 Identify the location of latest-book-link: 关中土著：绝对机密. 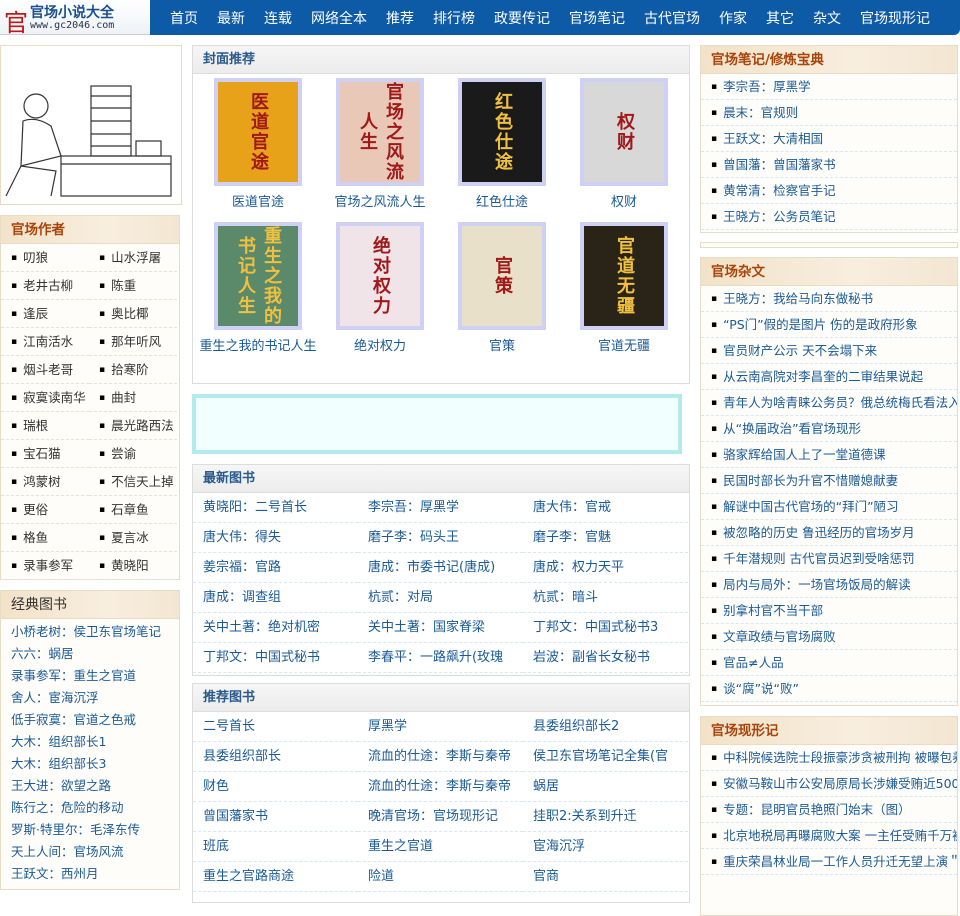
(275, 628).